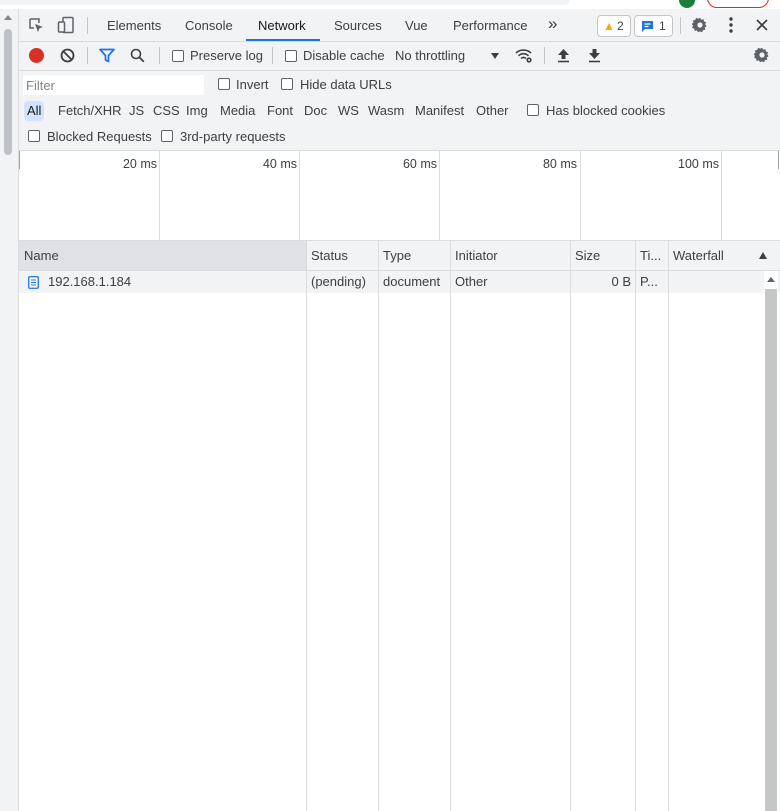  I want to click on network-settings-gear-icon, so click(762, 55).